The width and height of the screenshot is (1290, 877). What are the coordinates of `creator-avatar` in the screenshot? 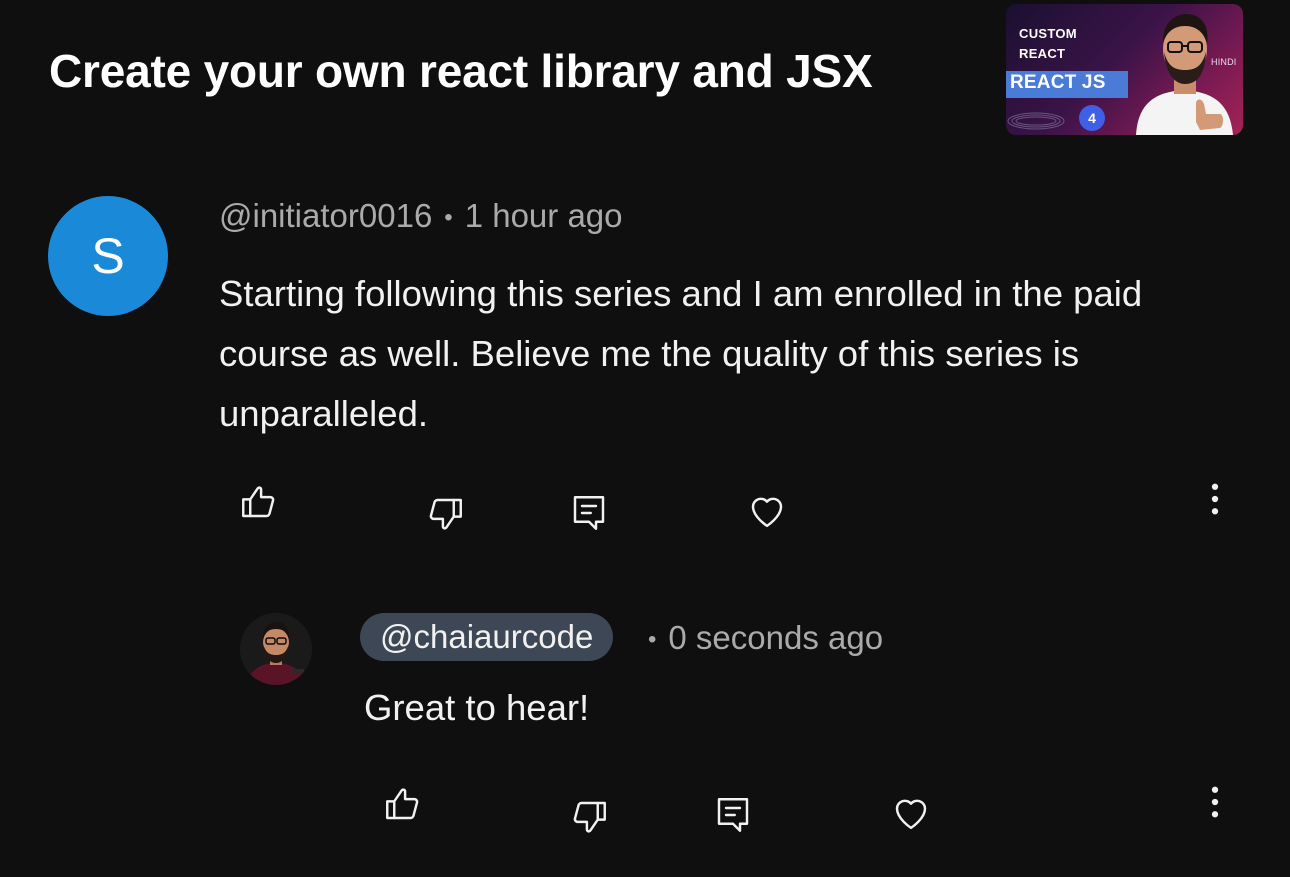 It's located at (276, 649).